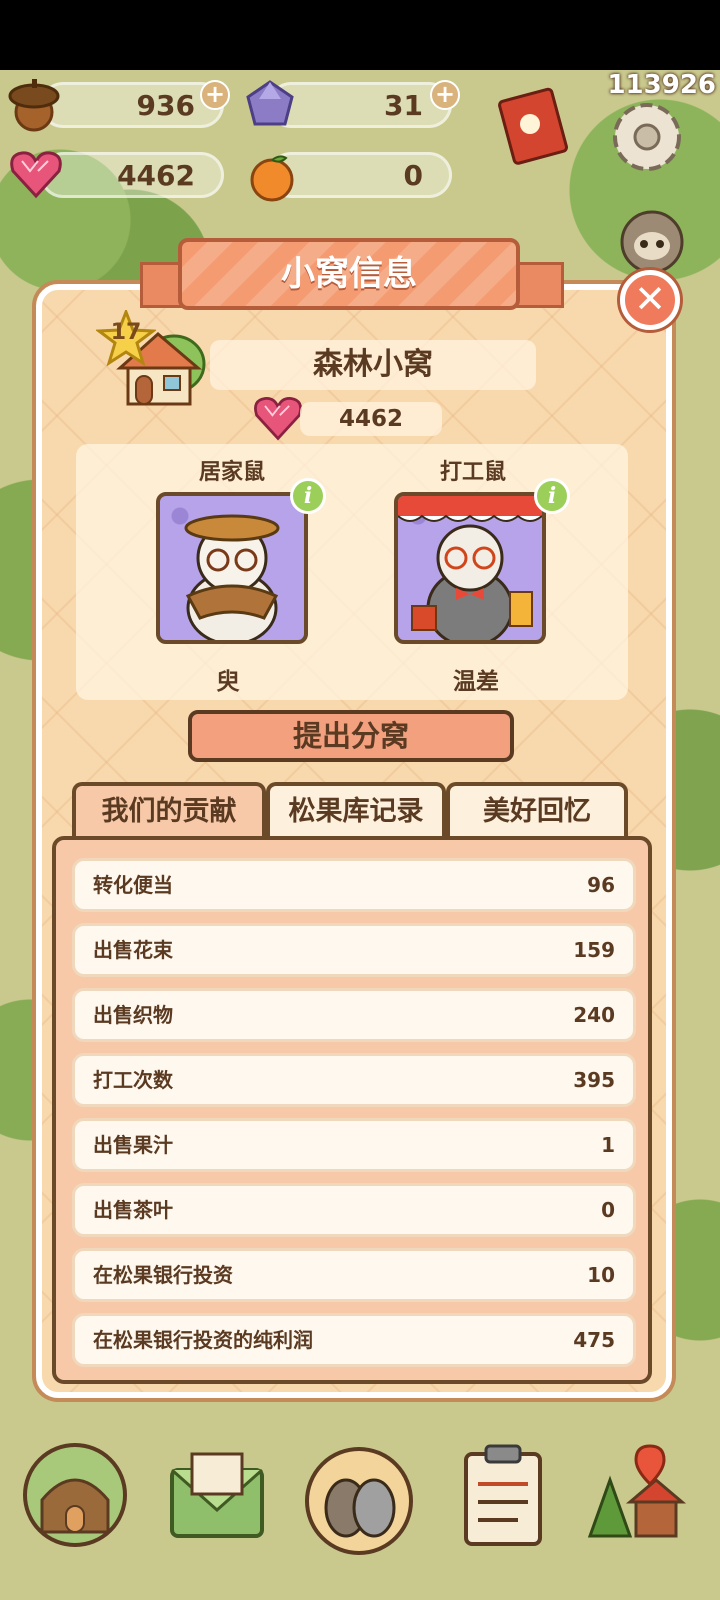 The height and width of the screenshot is (1600, 720). Describe the element at coordinates (133, 1210) in the screenshot. I see `stat-label: 出售茶叶` at that location.